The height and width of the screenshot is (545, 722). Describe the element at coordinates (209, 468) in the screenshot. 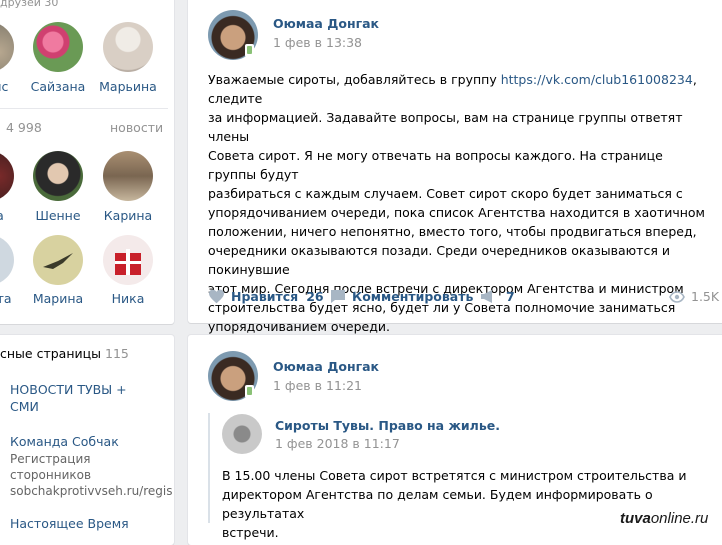

I see `repost-bar` at that location.